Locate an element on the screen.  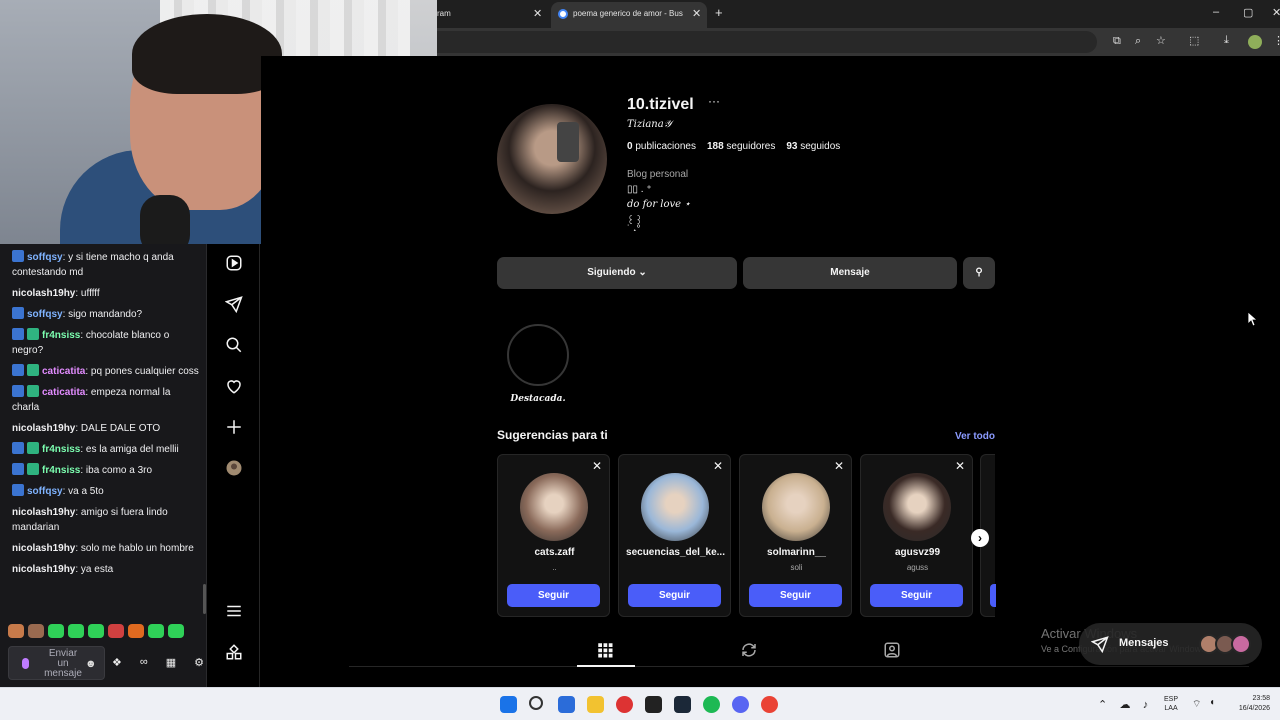
new-tab-icon: + is located at coordinates (719, 12).